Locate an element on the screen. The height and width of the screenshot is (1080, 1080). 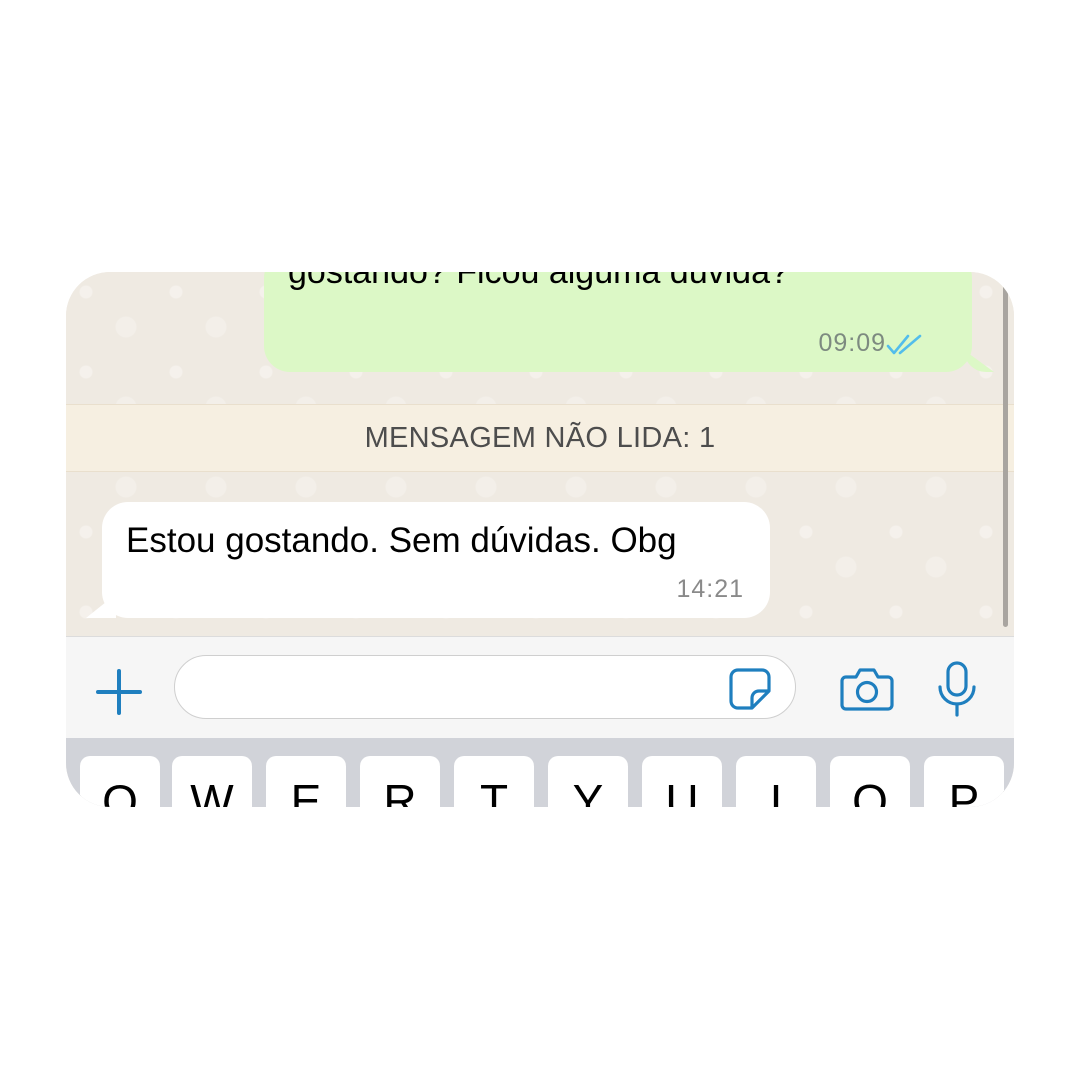
key-w: W is located at coordinates (212, 781).